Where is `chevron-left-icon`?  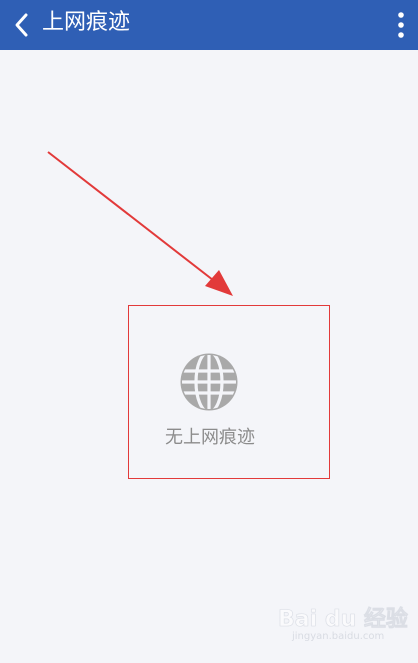 chevron-left-icon is located at coordinates (21, 25).